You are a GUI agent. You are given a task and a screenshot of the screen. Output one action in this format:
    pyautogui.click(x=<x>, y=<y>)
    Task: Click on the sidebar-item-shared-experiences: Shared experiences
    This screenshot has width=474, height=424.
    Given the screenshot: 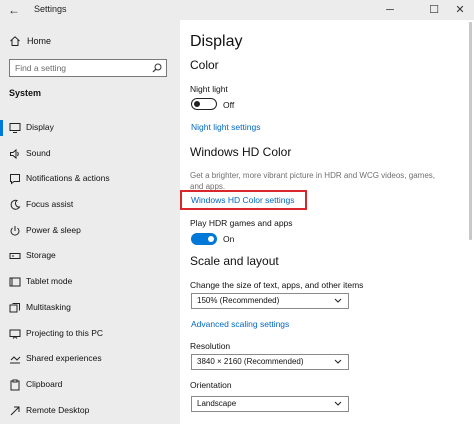 What is the action you would take?
    pyautogui.click(x=90, y=360)
    